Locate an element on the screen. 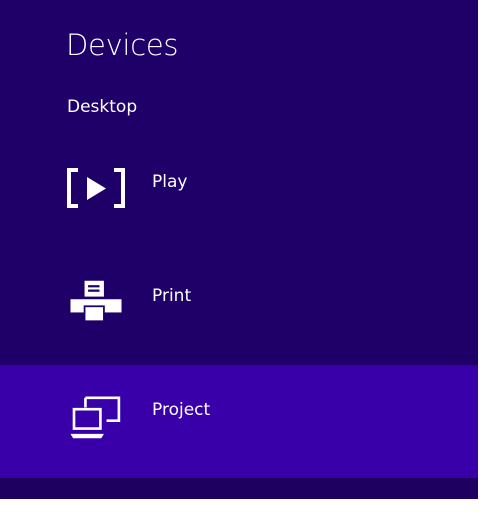 This screenshot has height=527, width=488. device-item-label: Project is located at coordinates (181, 410).